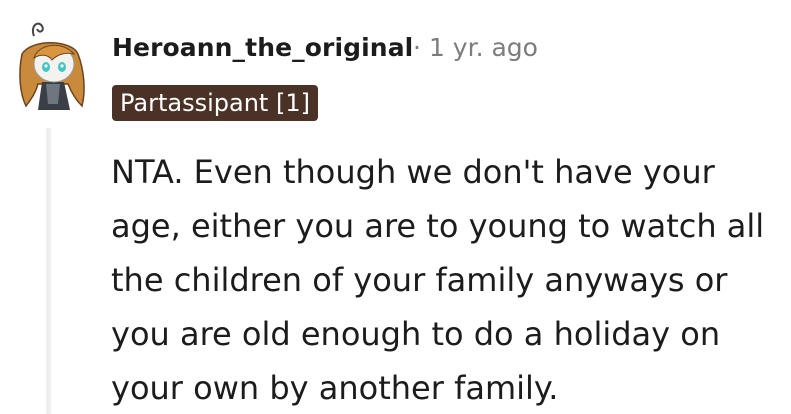  Describe the element at coordinates (416, 334) in the screenshot. I see `comment-body-line: you are old enough to do a holiday on` at that location.